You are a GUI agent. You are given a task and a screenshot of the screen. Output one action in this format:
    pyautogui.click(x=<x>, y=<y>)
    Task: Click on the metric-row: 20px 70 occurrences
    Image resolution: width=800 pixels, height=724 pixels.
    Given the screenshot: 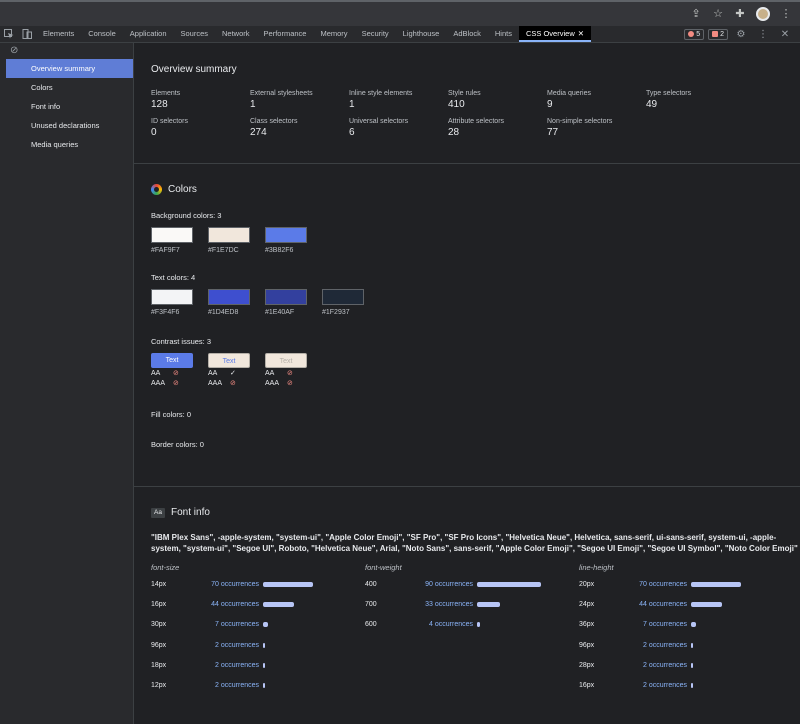 What is the action you would take?
    pyautogui.click(x=686, y=584)
    